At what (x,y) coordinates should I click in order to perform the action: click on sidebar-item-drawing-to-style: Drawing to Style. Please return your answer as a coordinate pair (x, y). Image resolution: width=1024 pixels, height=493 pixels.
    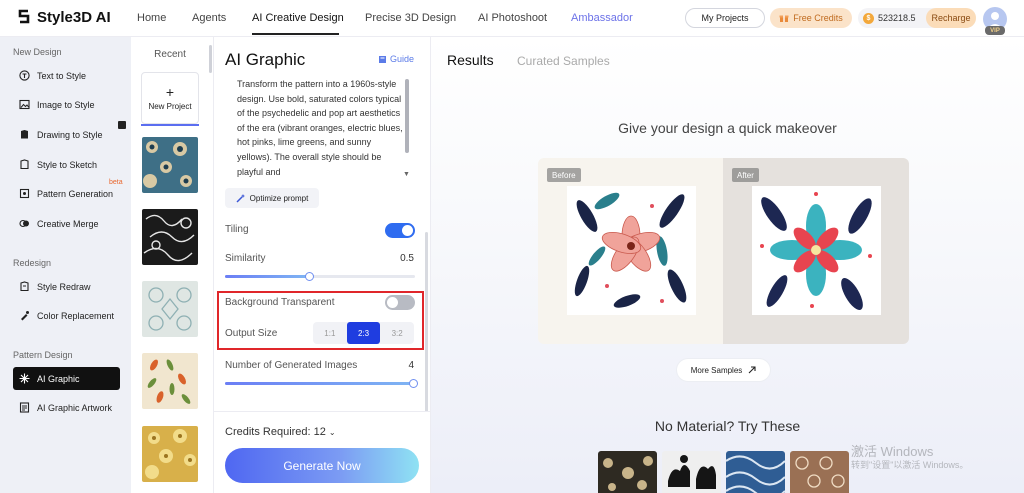
    Looking at the image, I should click on (66, 134).